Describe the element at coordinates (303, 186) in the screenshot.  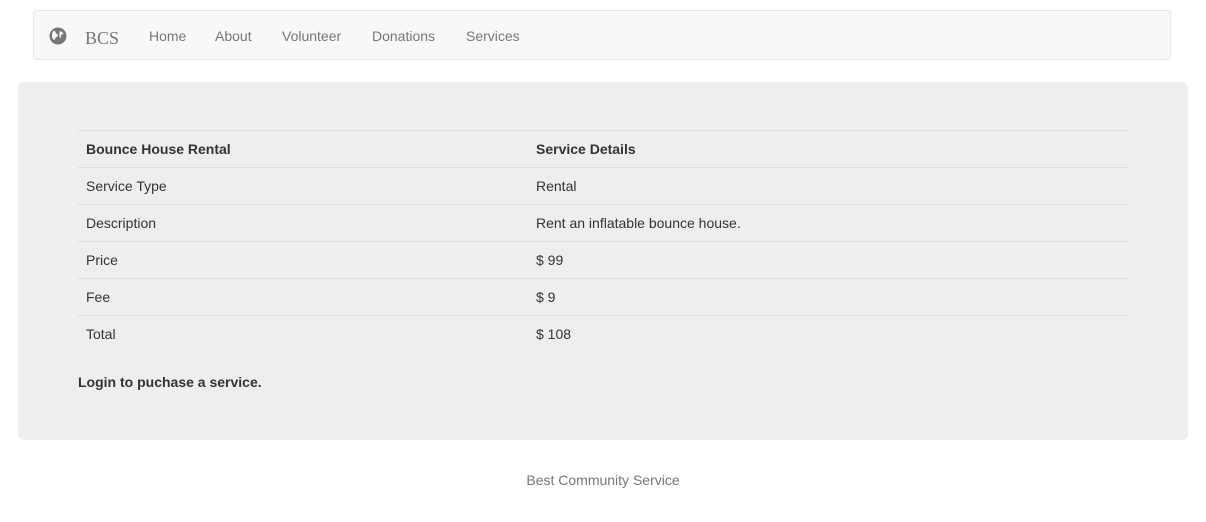
I see `row-label: Service Type` at that location.